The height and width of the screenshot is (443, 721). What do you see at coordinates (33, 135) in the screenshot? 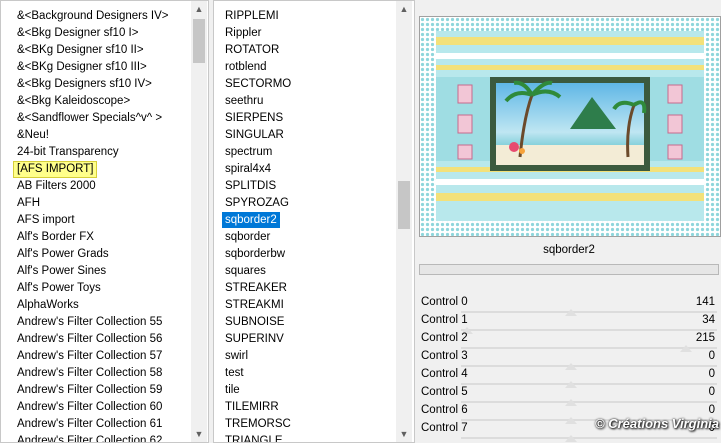
I see `category-list-item: &Neu!` at bounding box center [33, 135].